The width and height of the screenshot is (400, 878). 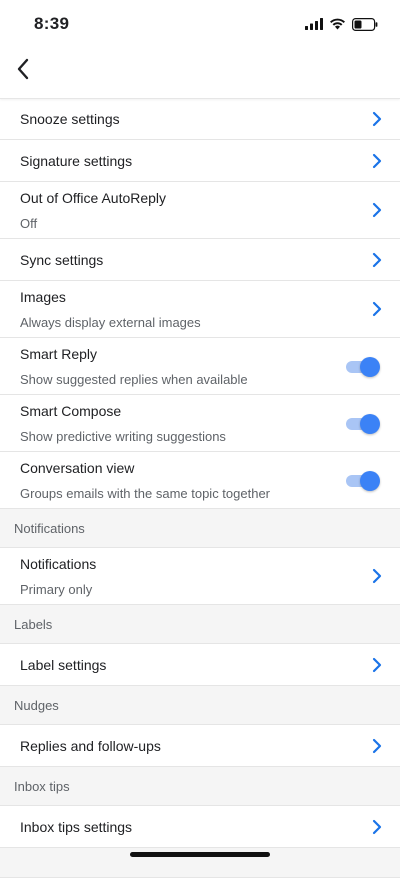 I want to click on row-title: Signature settings, so click(x=76, y=160).